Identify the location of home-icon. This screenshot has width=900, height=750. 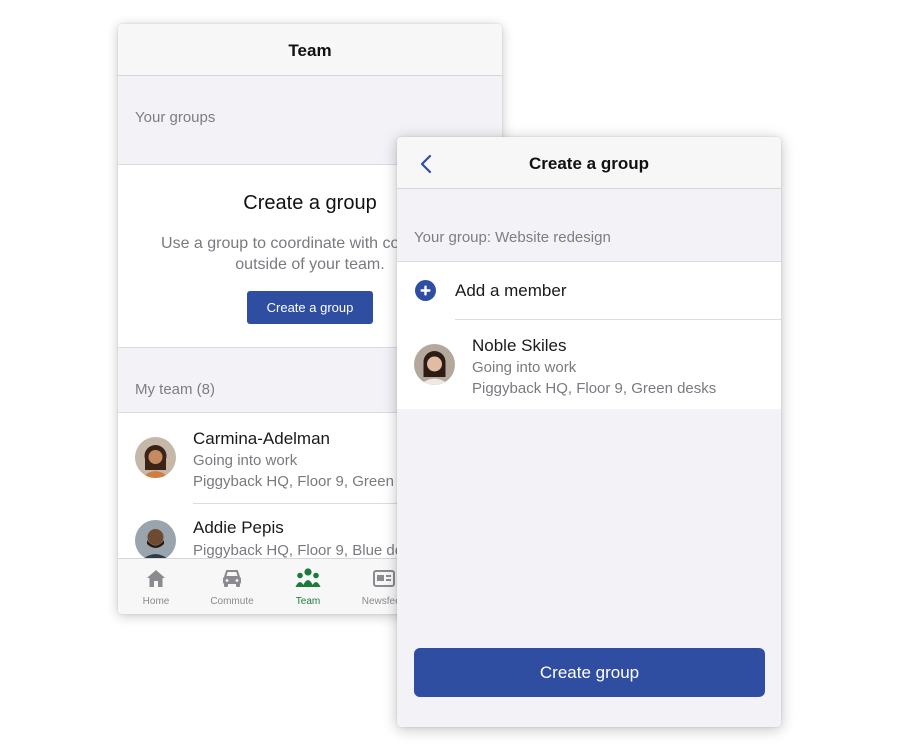
(156, 578).